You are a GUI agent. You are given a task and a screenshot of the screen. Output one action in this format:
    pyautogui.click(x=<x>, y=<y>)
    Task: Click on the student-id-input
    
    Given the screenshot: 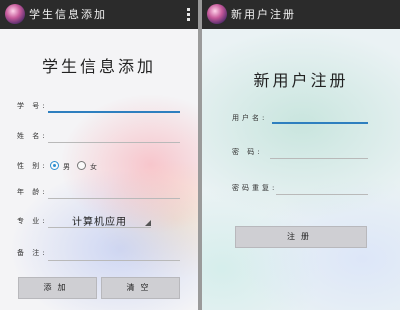 What is the action you would take?
    pyautogui.click(x=114, y=112)
    